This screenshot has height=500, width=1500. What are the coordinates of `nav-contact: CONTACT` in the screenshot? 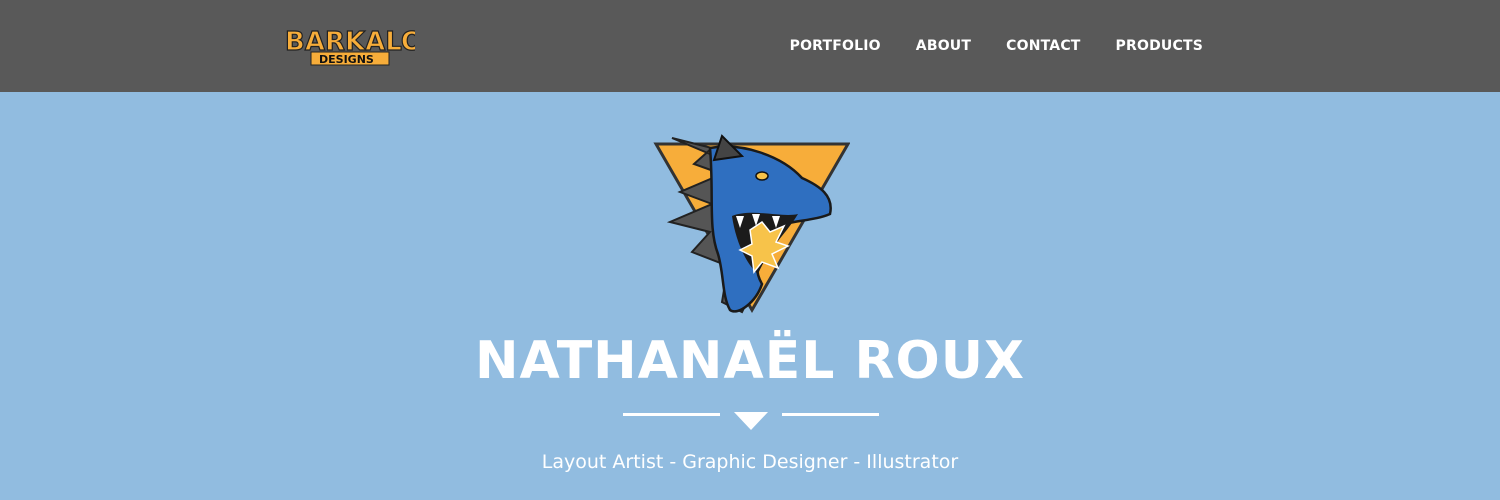 It's located at (1043, 46).